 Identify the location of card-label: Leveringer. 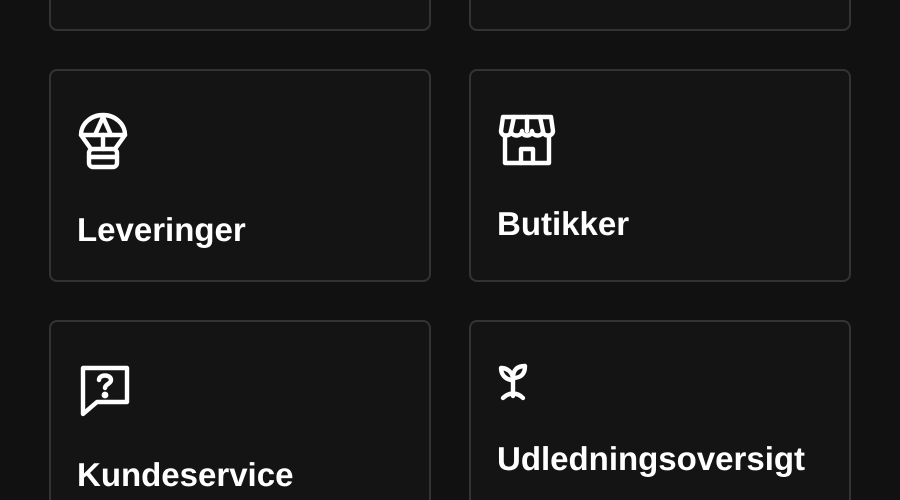
(162, 230).